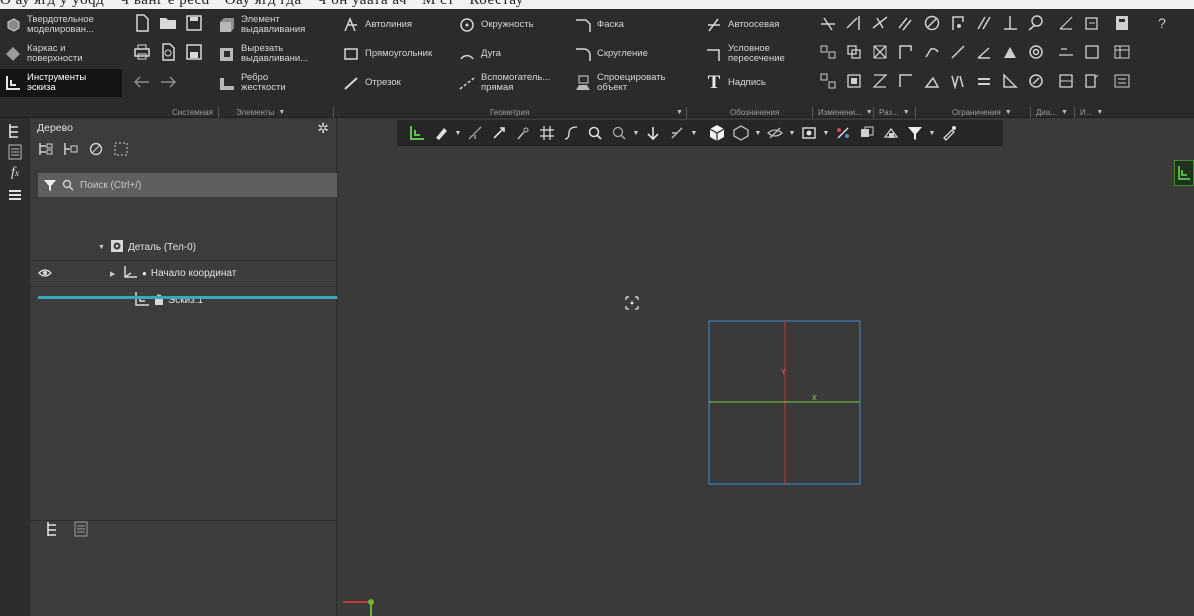  I want to click on sketch-plane-square: Y X, so click(784, 402).